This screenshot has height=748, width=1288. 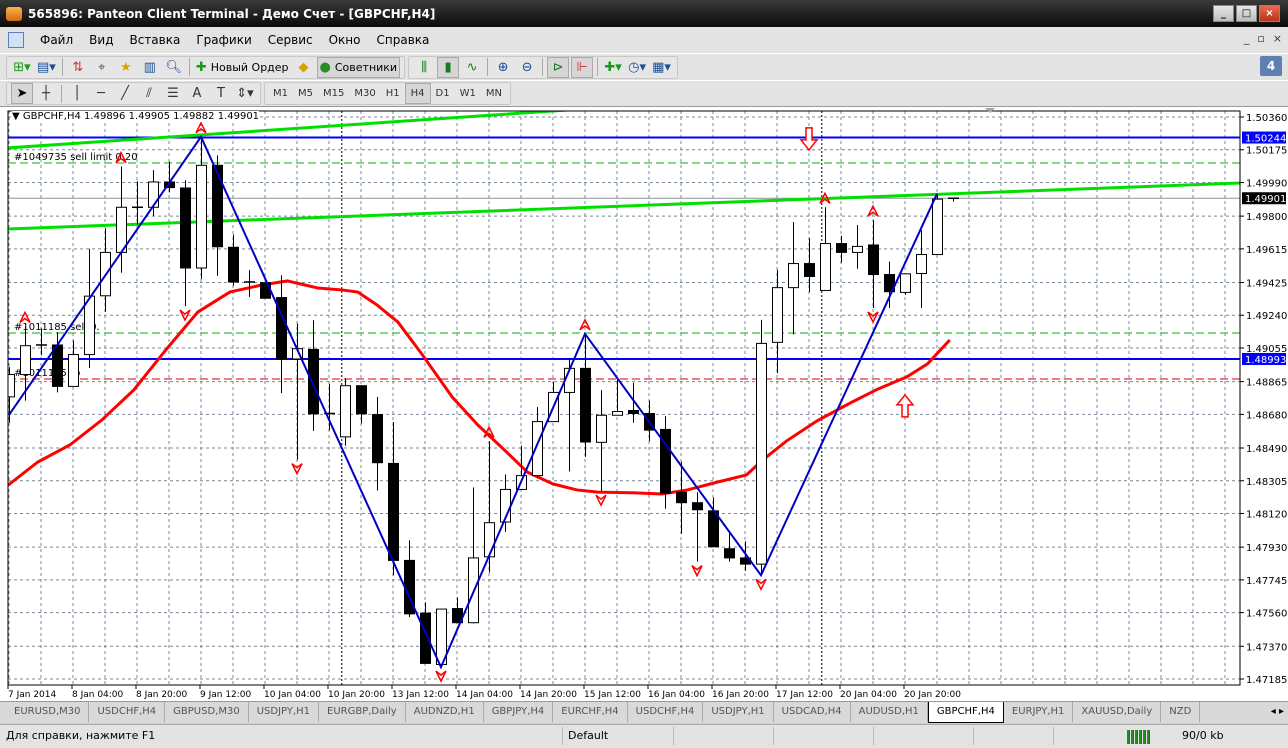 I want to click on arrows-icon: ⇕▾, so click(x=245, y=93).